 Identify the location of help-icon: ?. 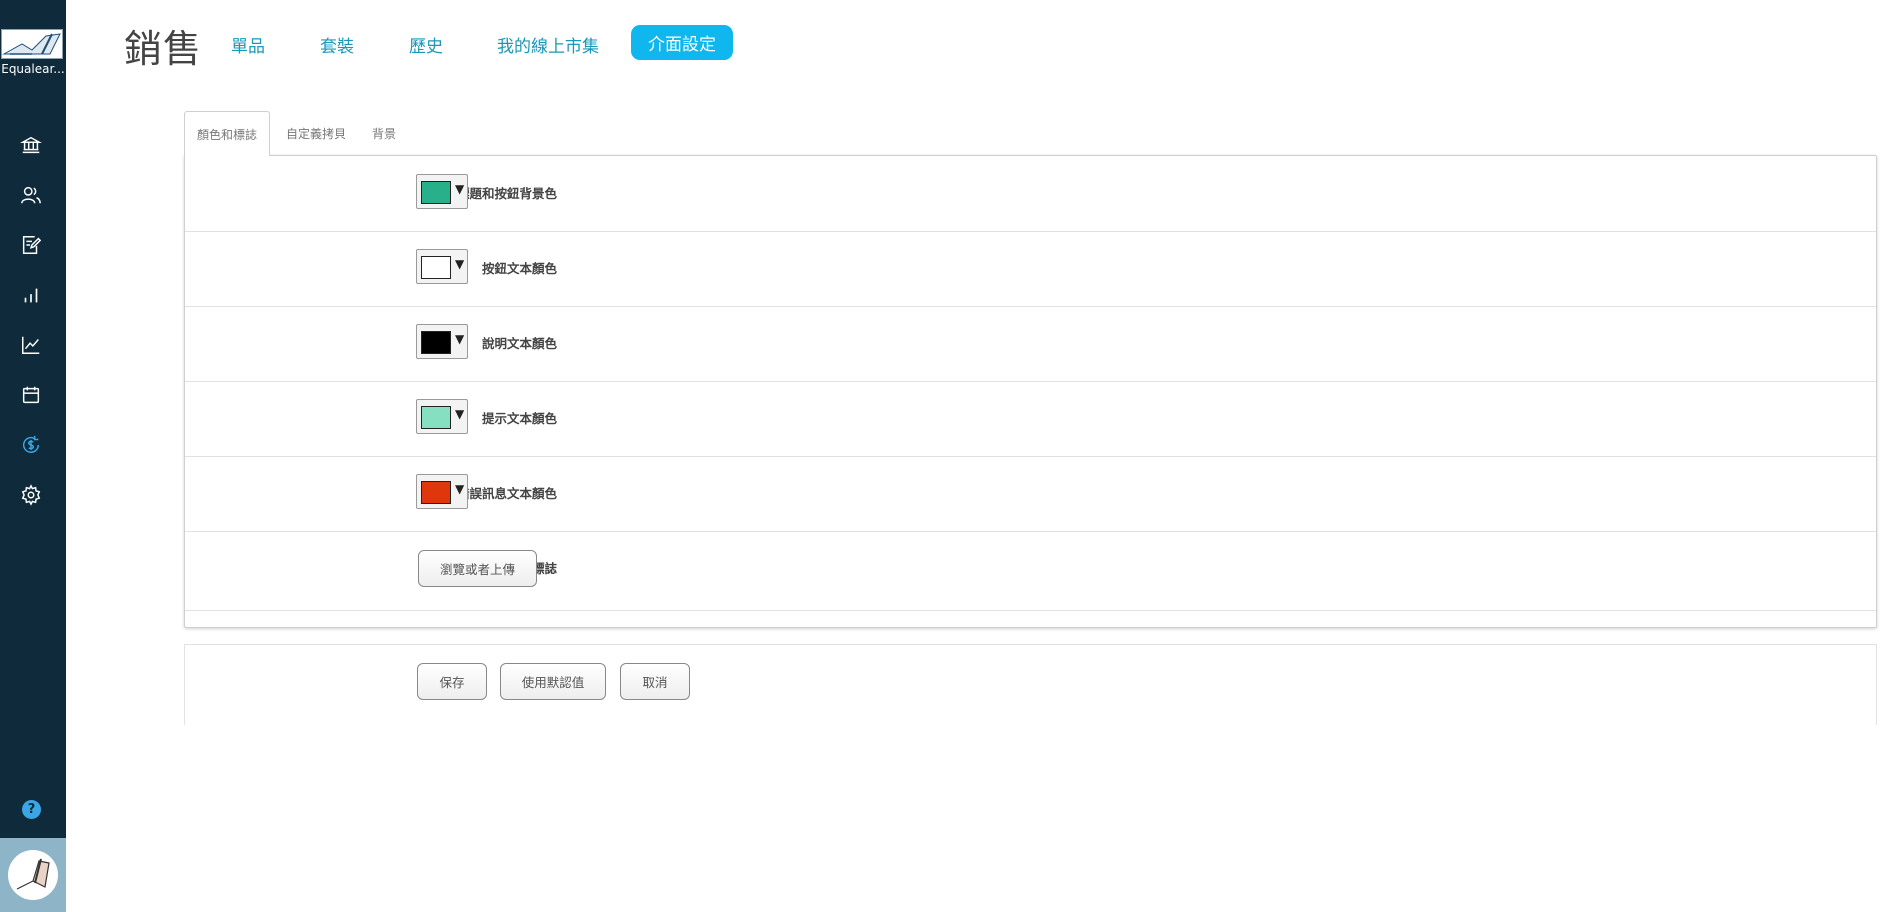
(31, 809).